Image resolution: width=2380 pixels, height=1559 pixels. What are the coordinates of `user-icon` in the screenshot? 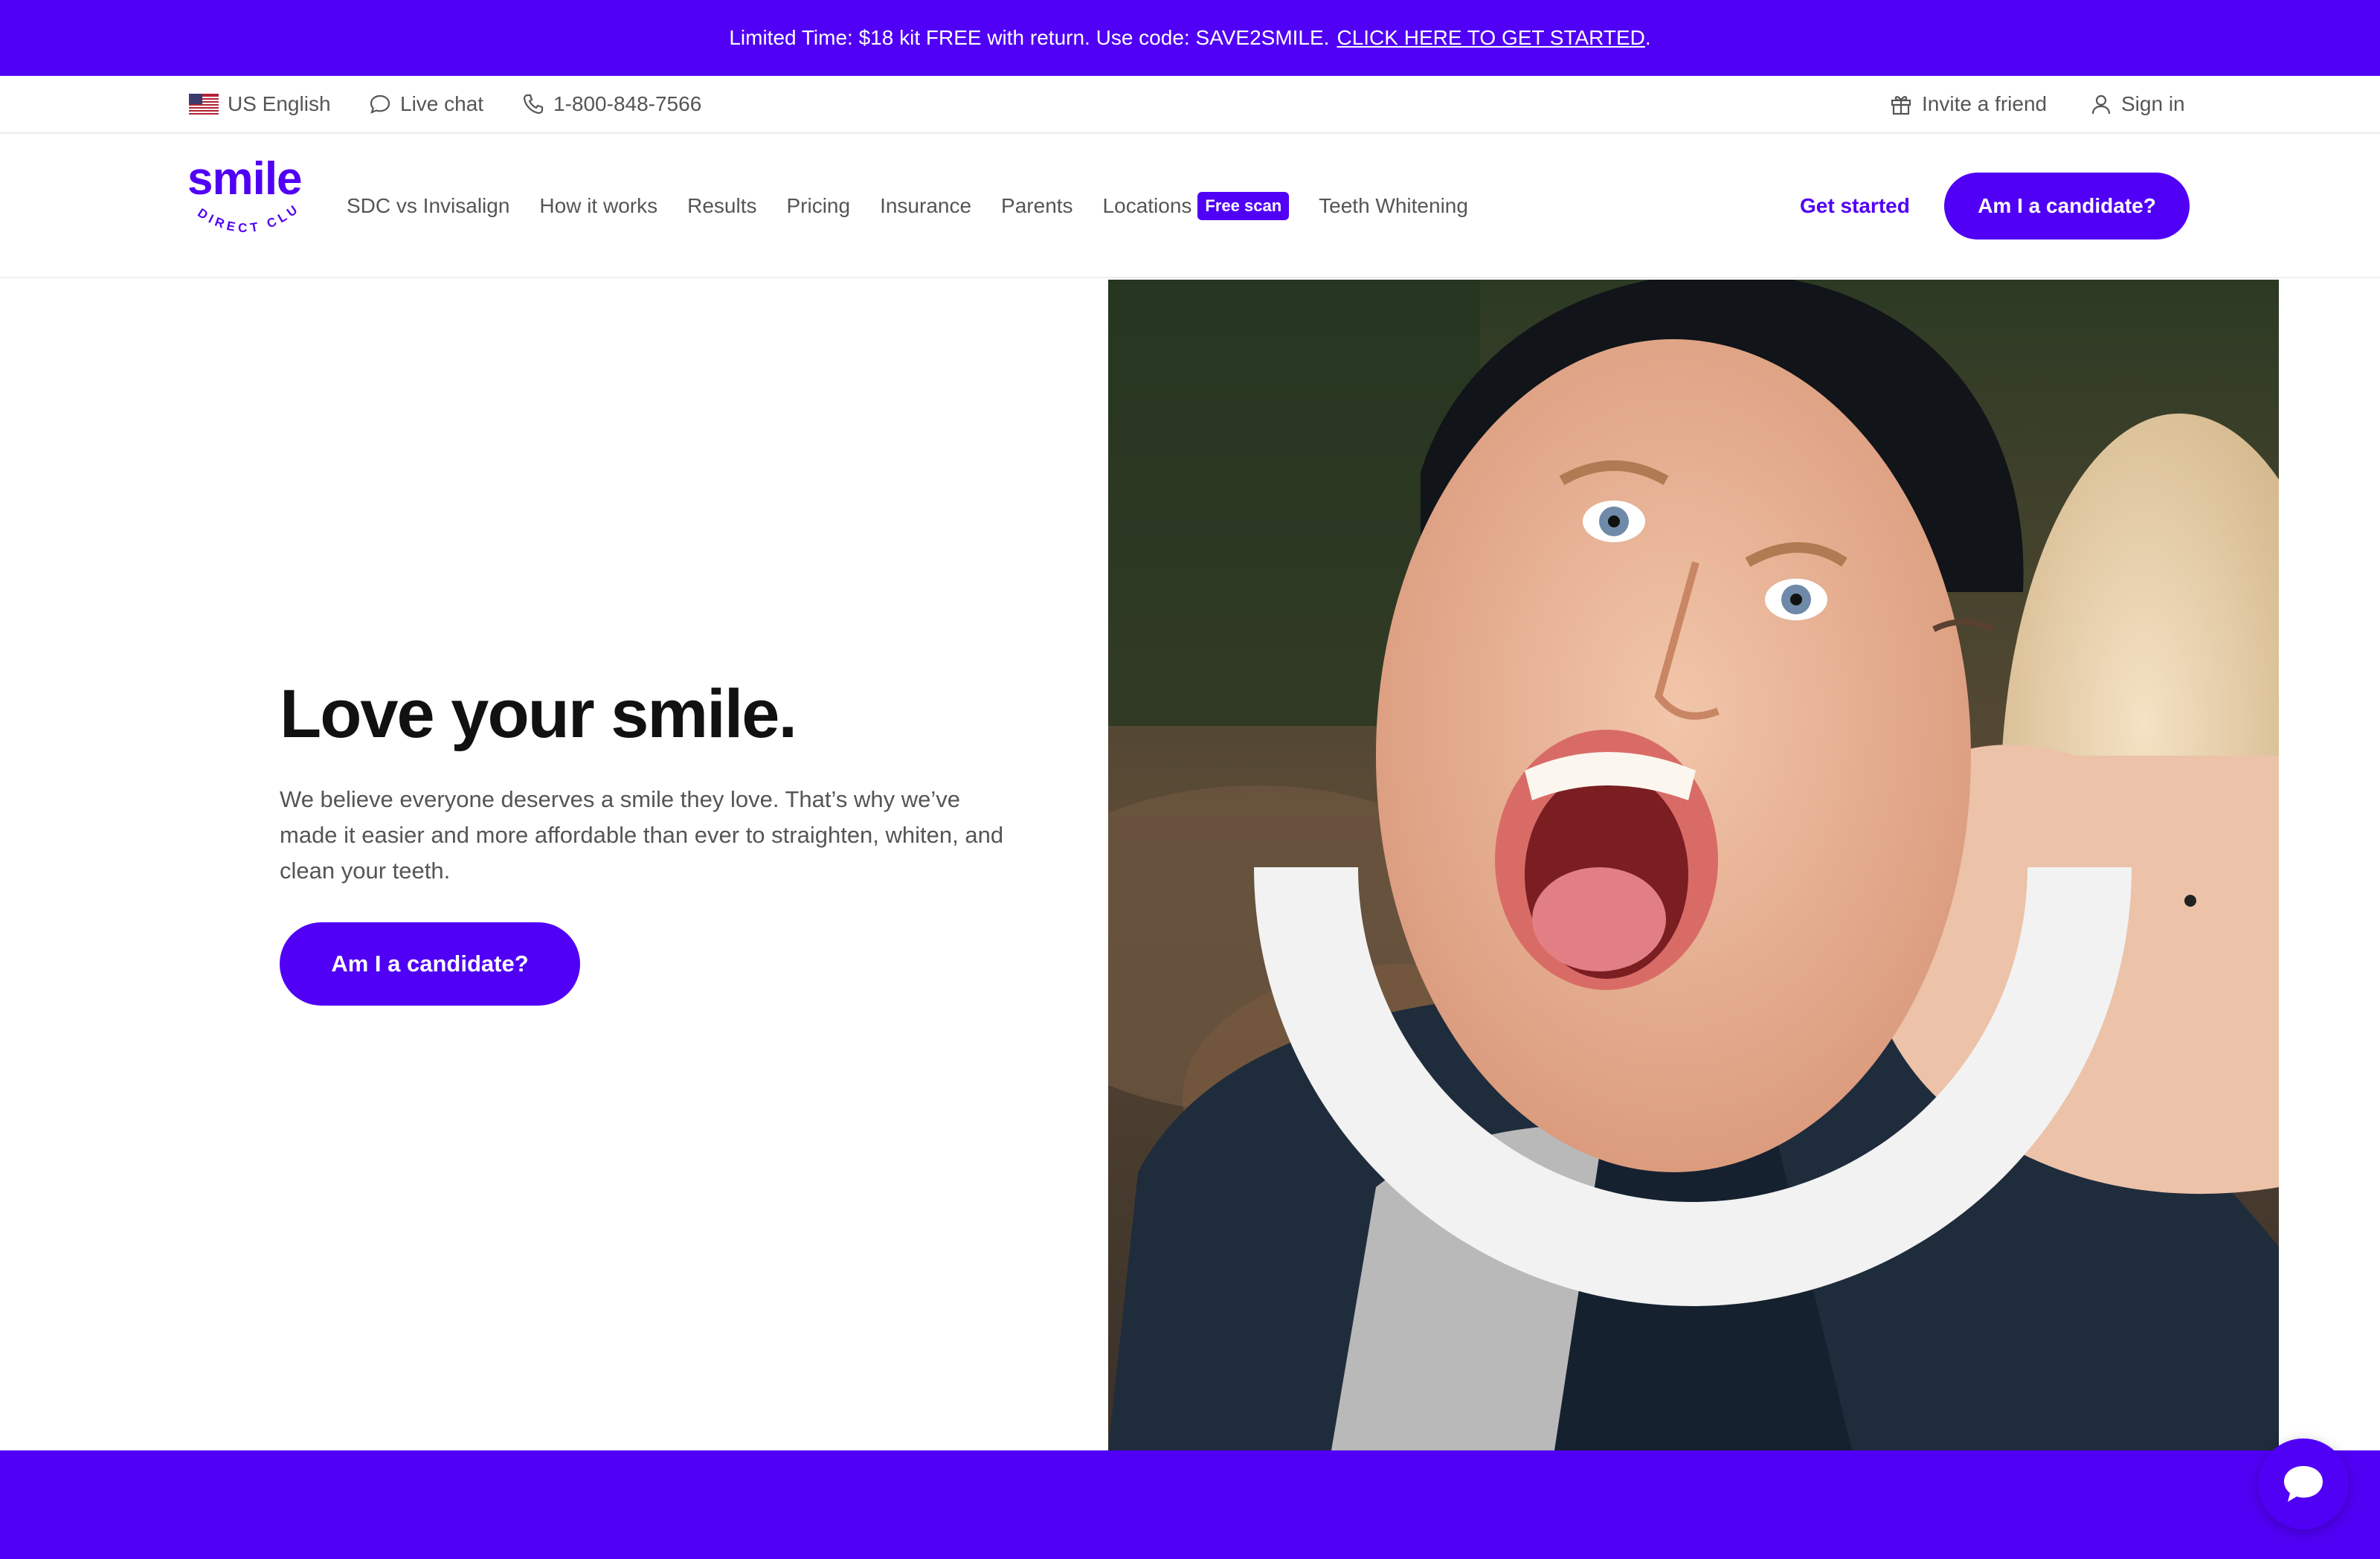 It's located at (2101, 104).